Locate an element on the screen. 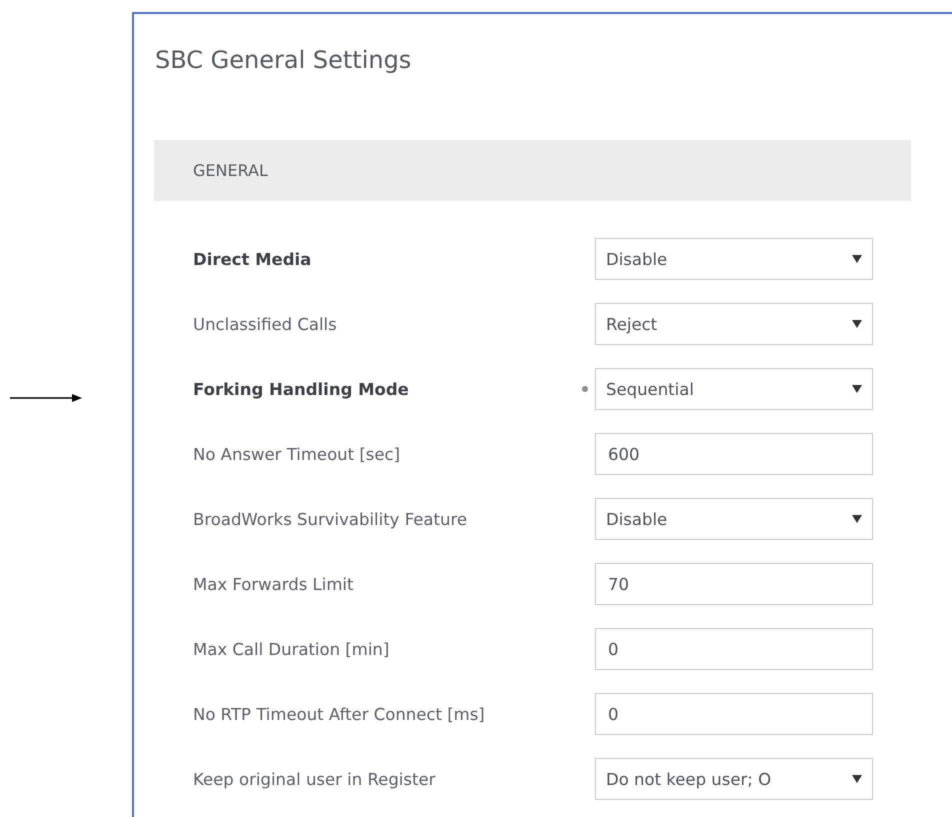 This screenshot has width=952, height=817. field-label: Max Call Duration [min] is located at coordinates (291, 649).